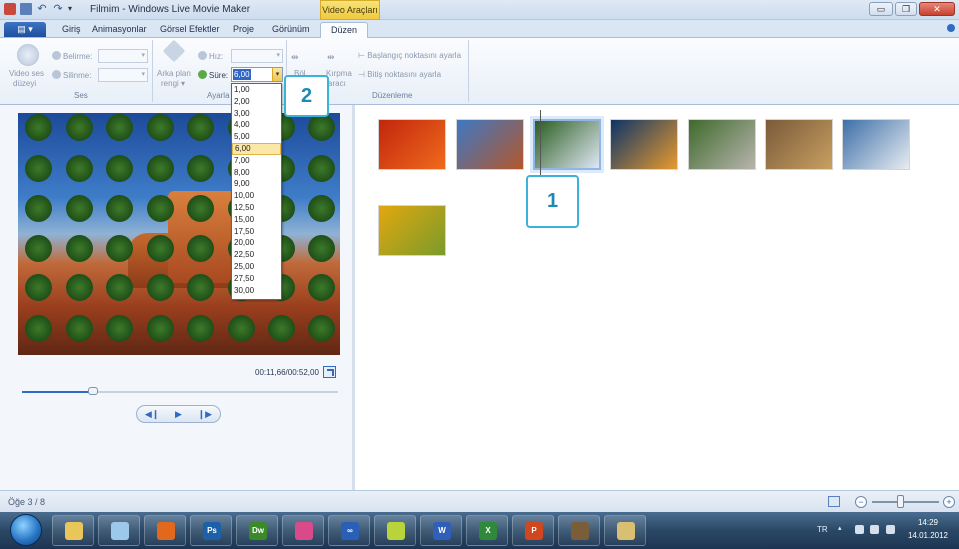 Image resolution: width=959 pixels, height=549 pixels. What do you see at coordinates (567, 144) in the screenshot?
I see `storyboard-clip-hydrangea` at bounding box center [567, 144].